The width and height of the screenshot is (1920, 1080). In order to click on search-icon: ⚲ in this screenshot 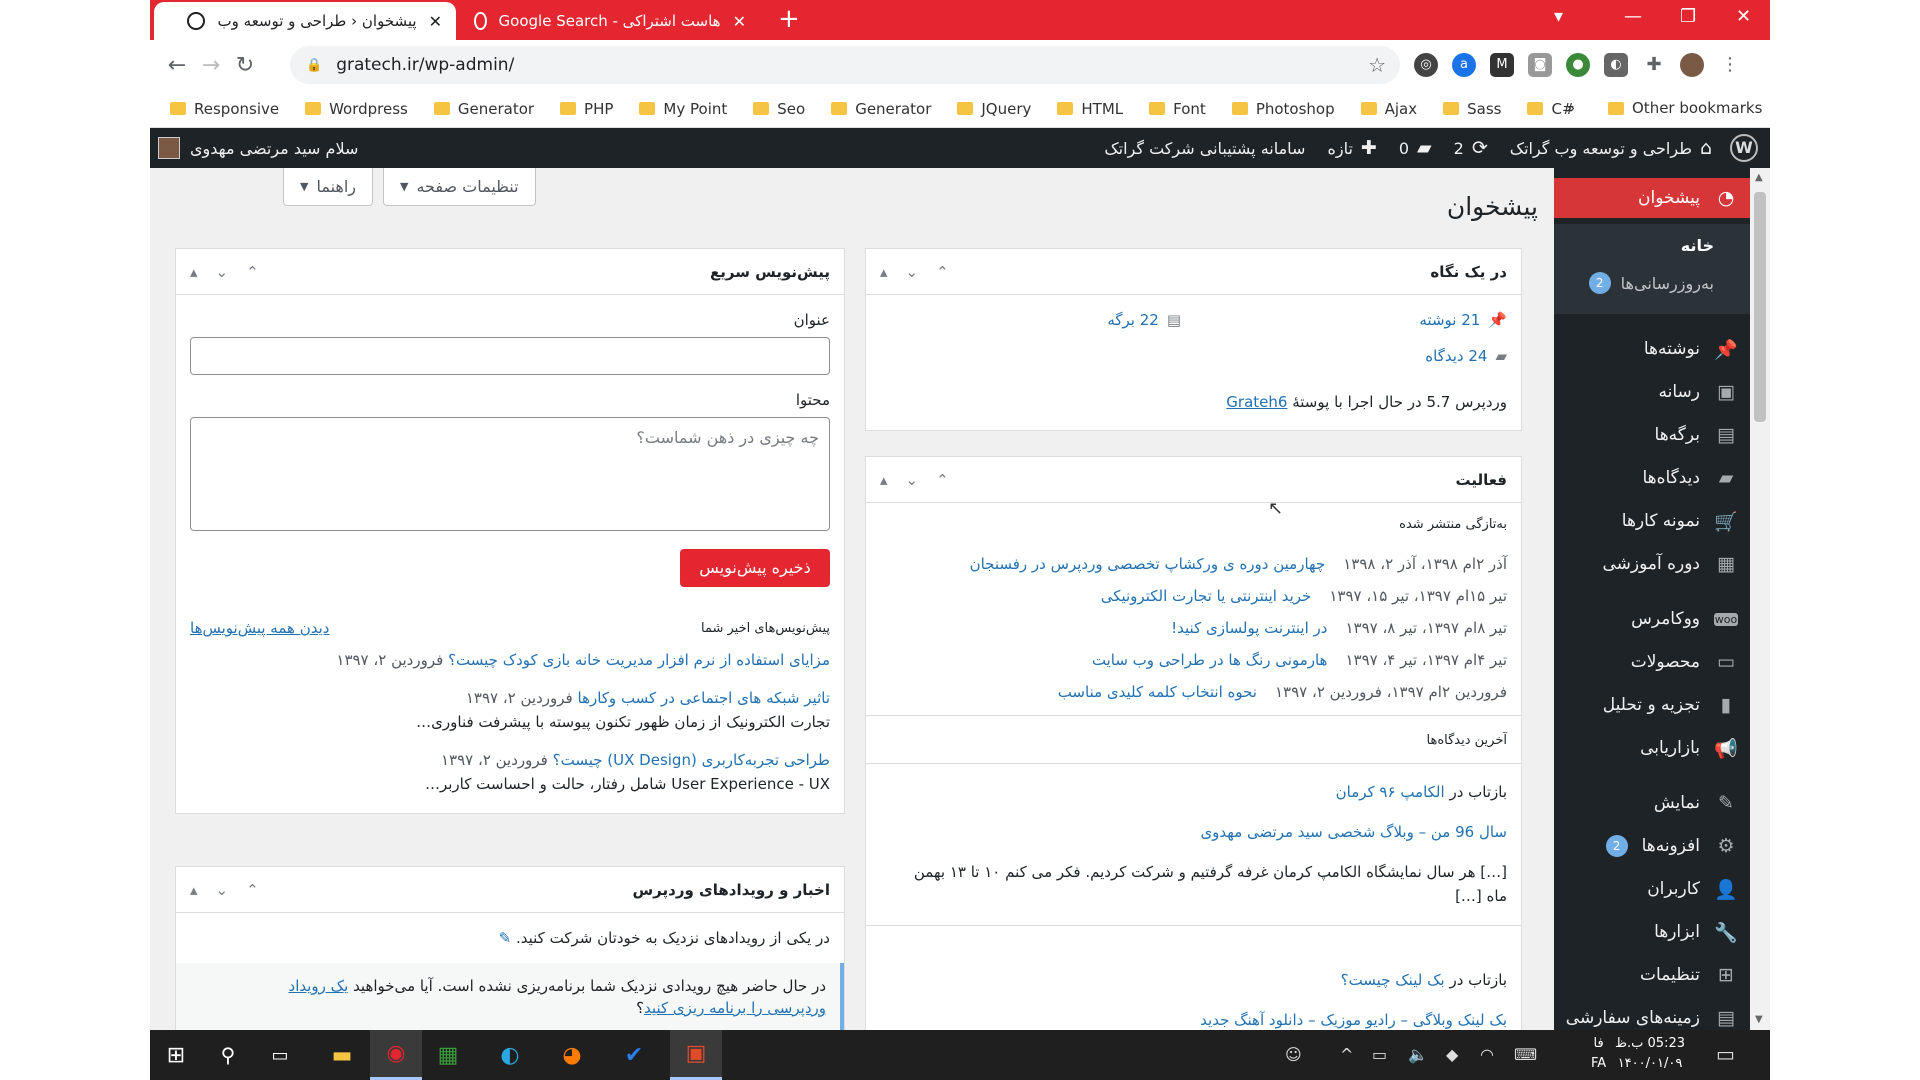, I will do `click(228, 1055)`.